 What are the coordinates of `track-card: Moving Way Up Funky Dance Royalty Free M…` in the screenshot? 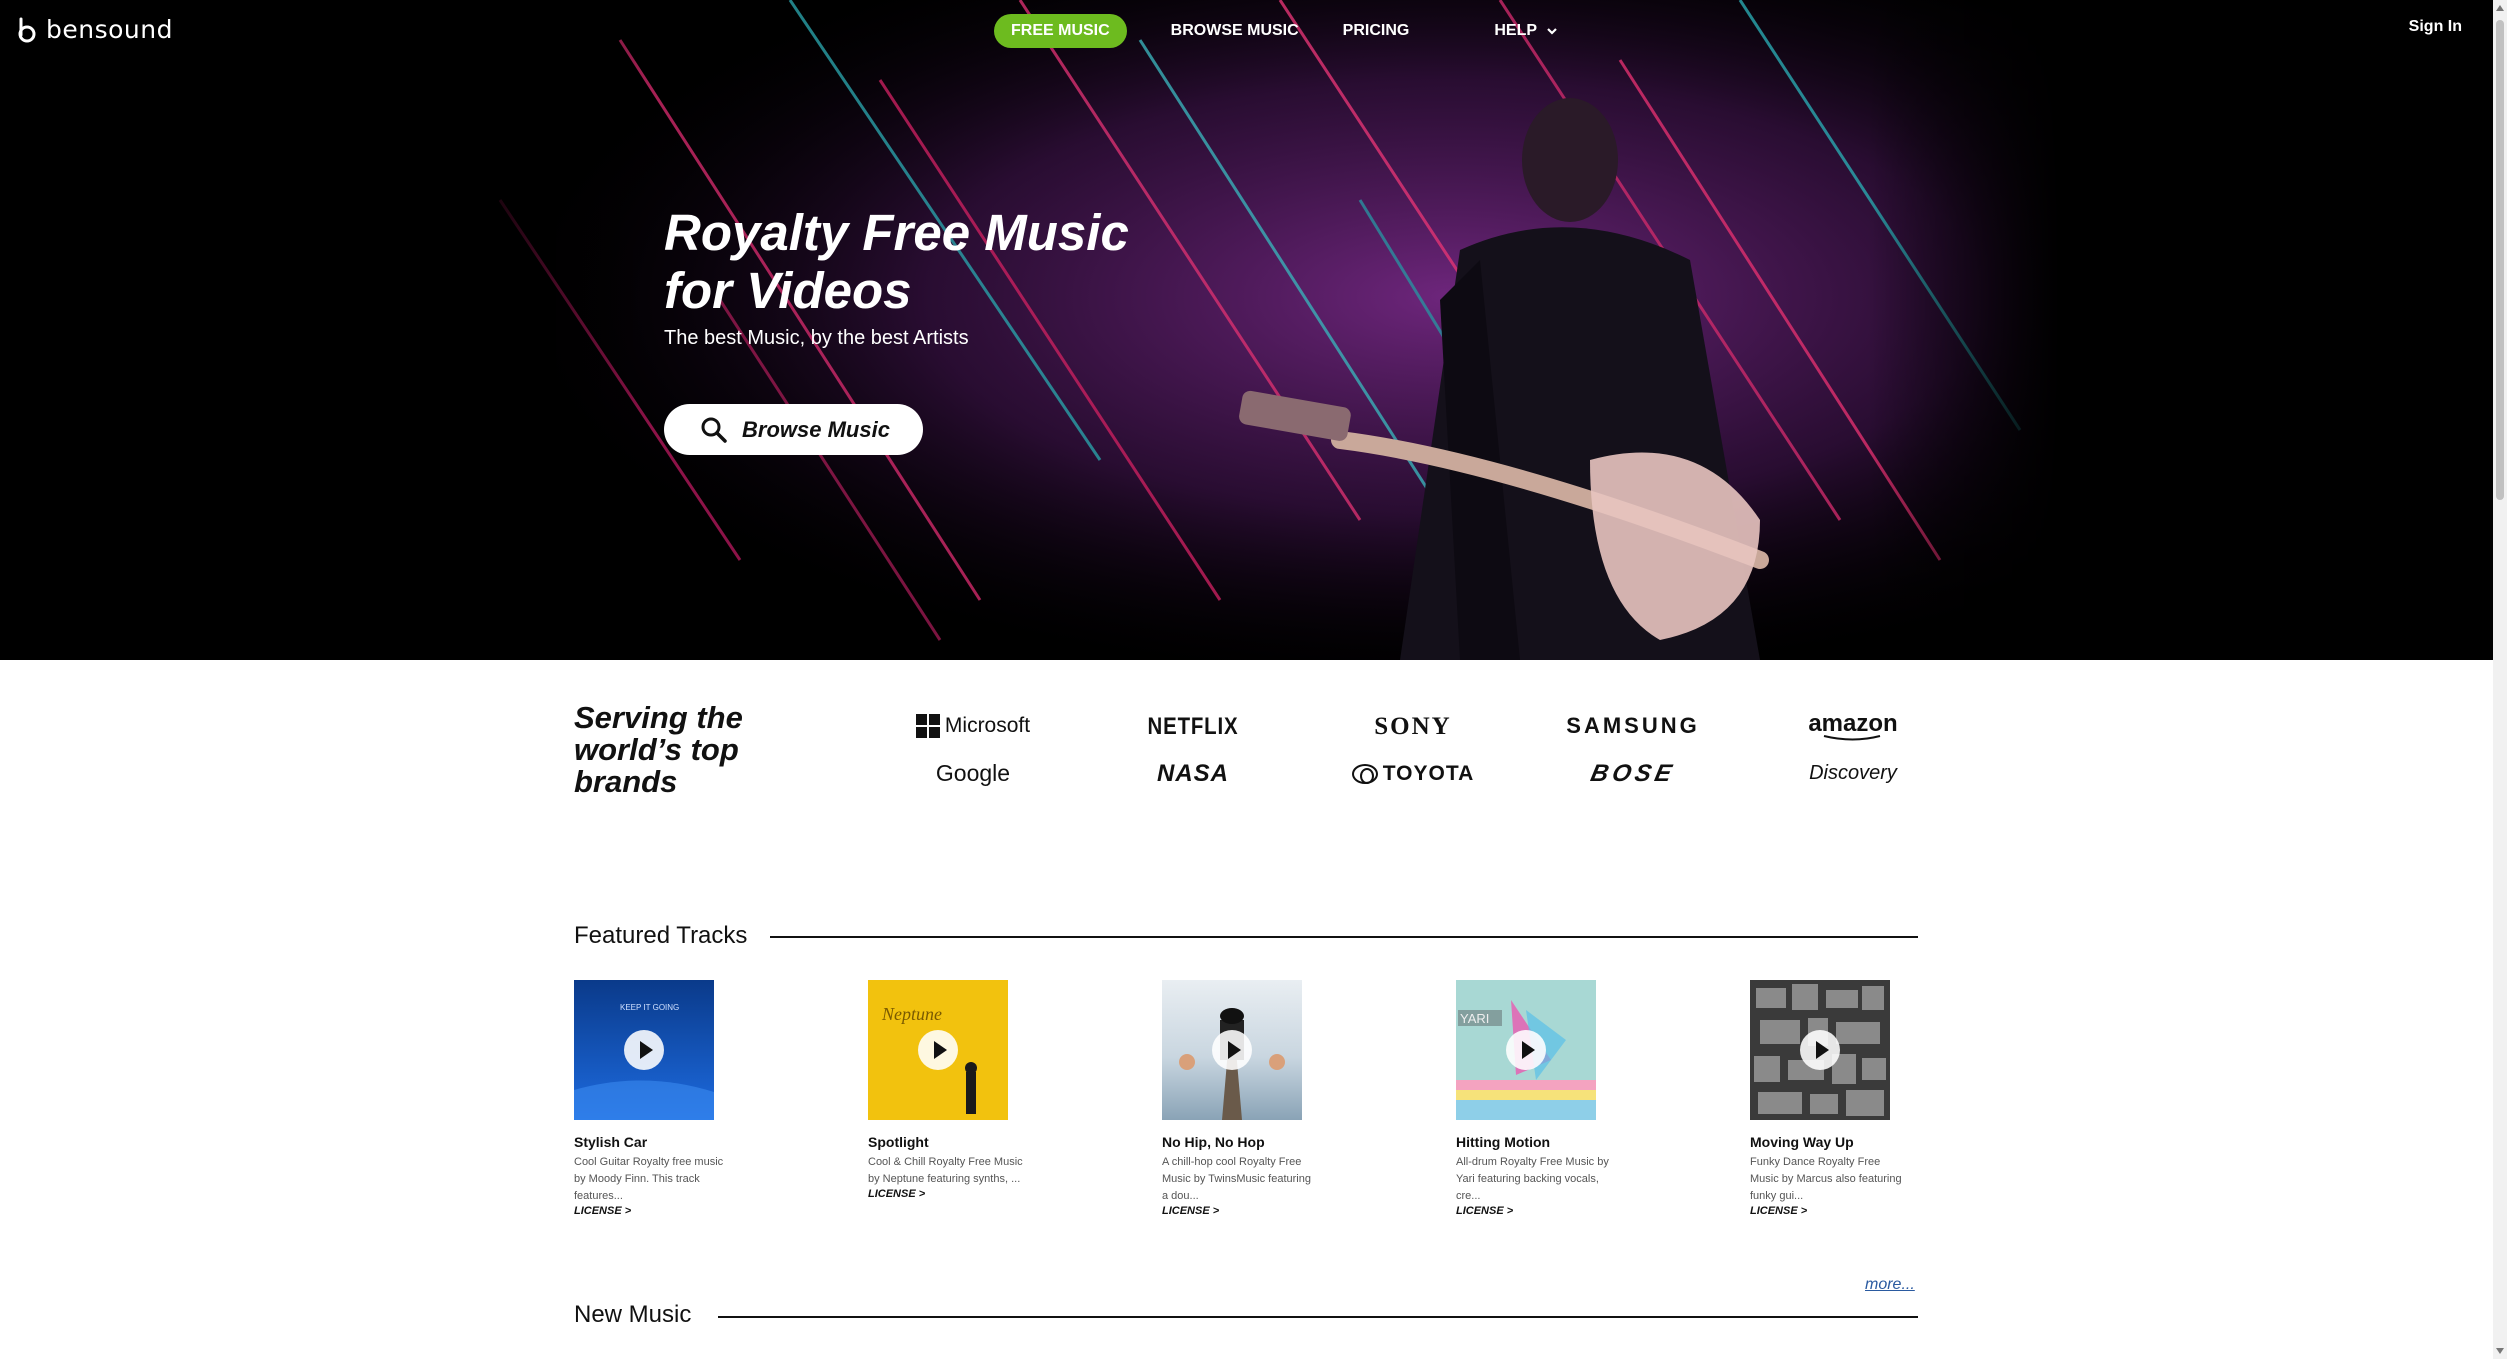 It's located at (1835, 1098).